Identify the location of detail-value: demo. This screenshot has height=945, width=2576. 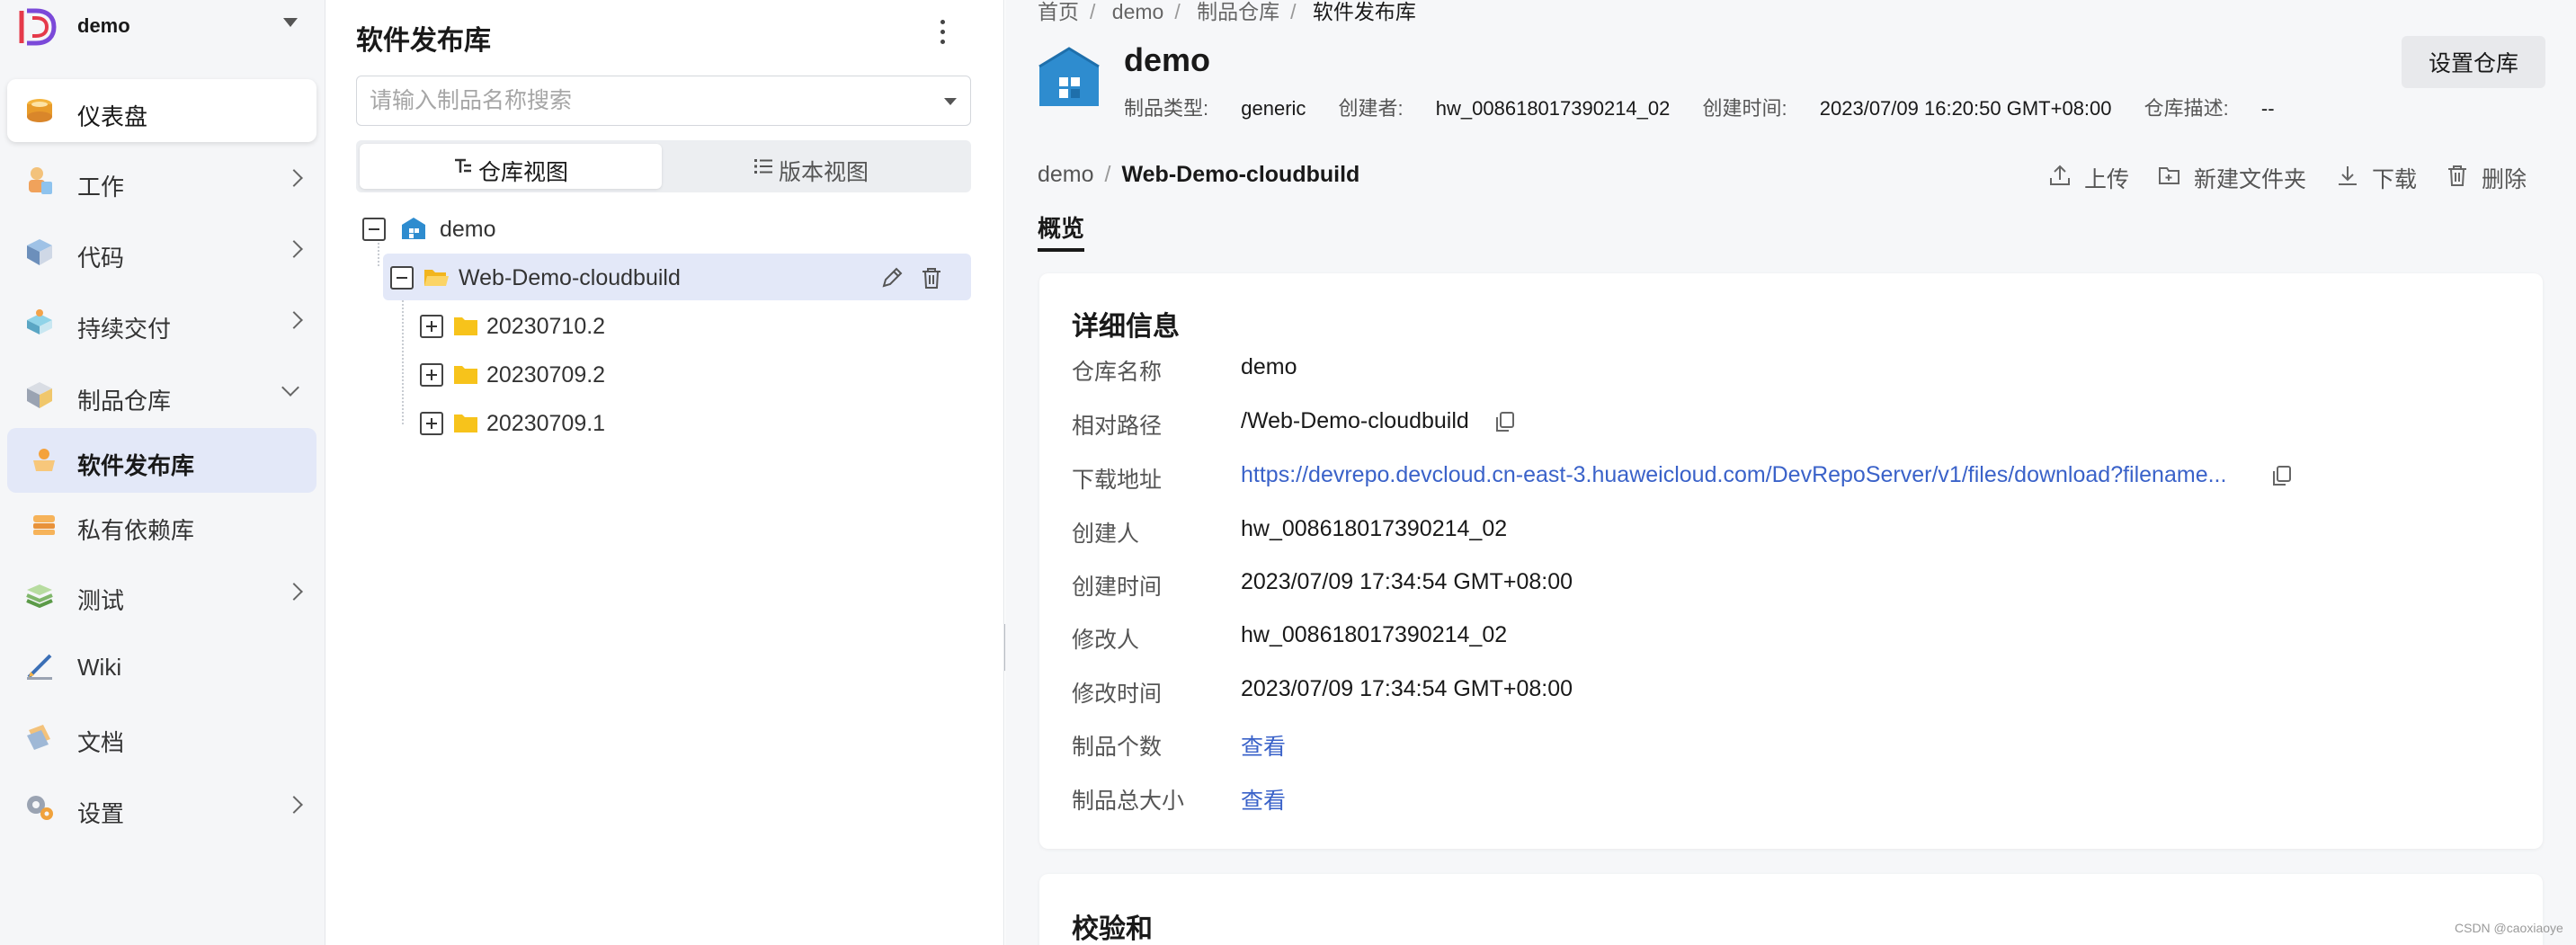
(1269, 366).